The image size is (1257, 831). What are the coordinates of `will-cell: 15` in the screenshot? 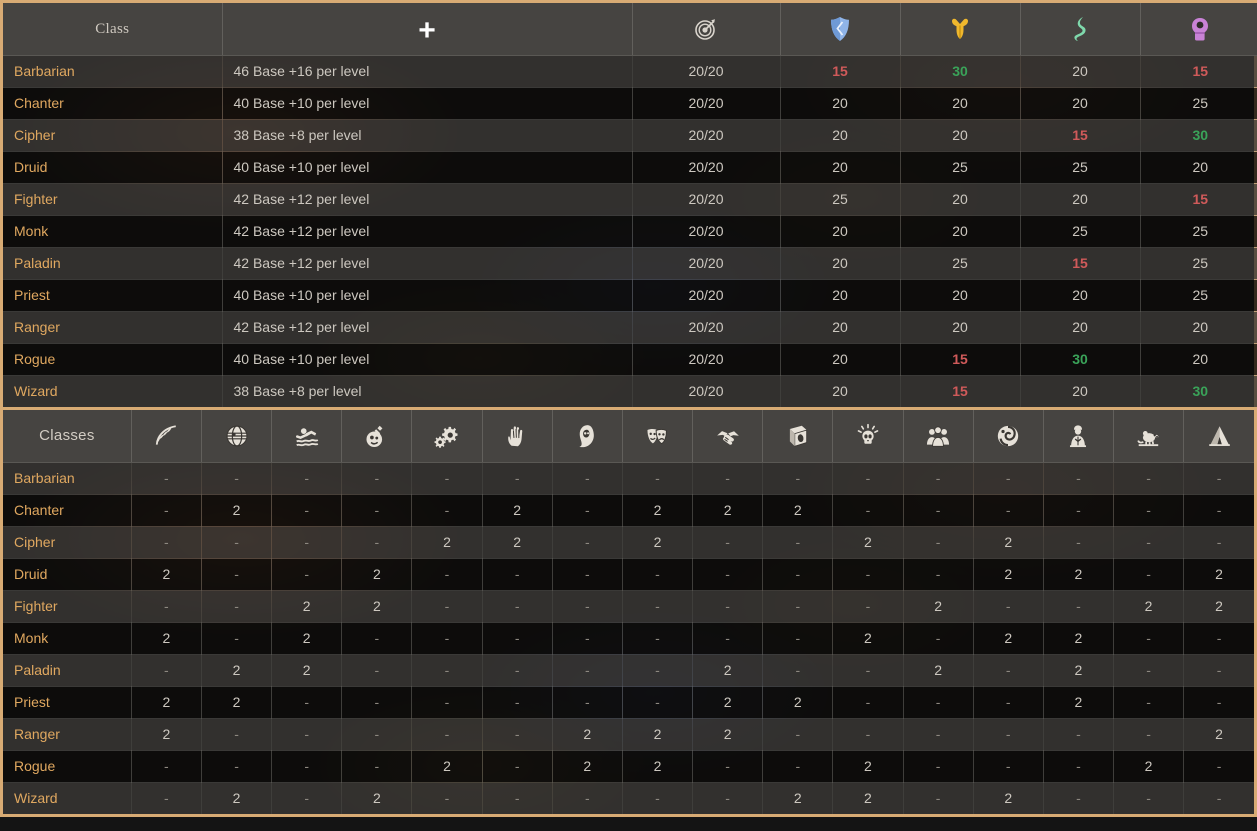 It's located at (1198, 71).